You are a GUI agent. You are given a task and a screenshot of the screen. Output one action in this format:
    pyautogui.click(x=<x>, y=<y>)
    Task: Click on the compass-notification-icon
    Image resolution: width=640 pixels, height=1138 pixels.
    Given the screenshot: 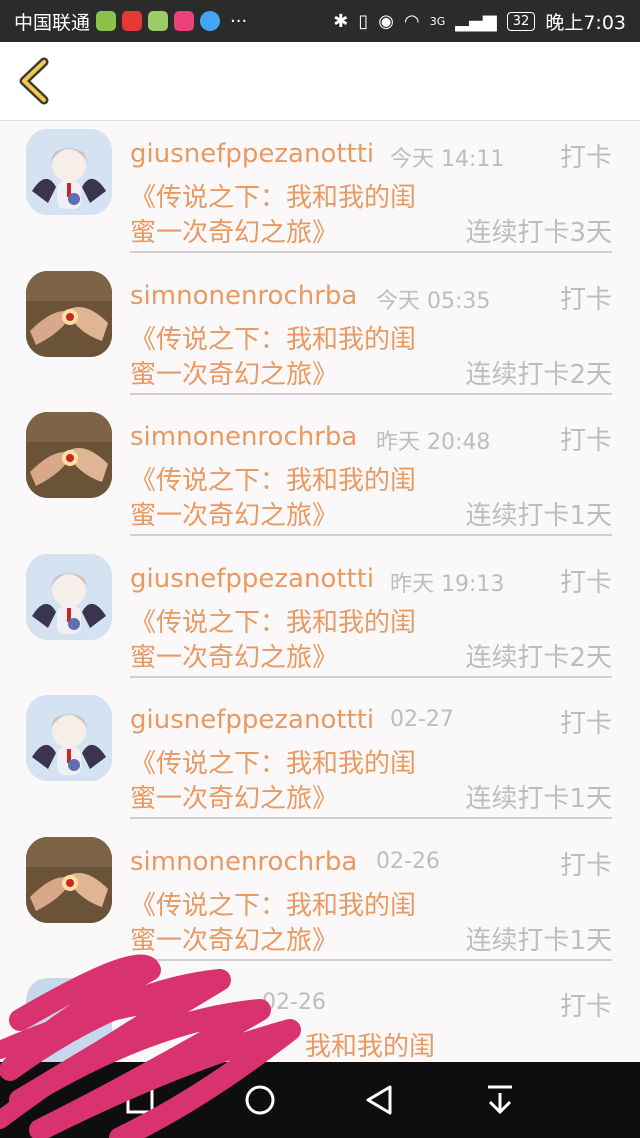 What is the action you would take?
    pyautogui.click(x=210, y=21)
    